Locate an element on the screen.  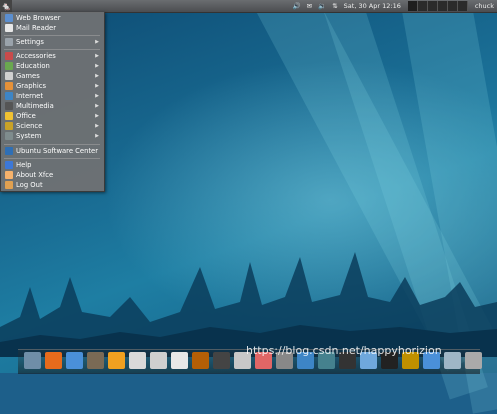
accessories-icon is located at coordinates (9, 56).